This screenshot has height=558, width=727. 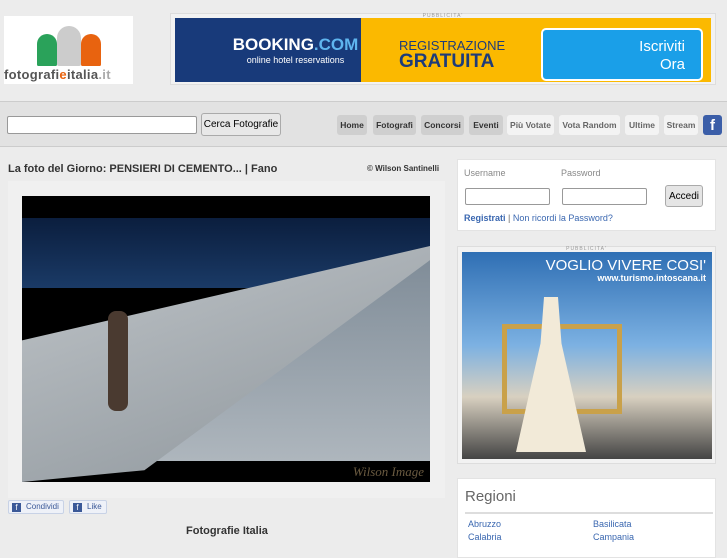 What do you see at coordinates (485, 537) in the screenshot?
I see `region-link: Calabria` at bounding box center [485, 537].